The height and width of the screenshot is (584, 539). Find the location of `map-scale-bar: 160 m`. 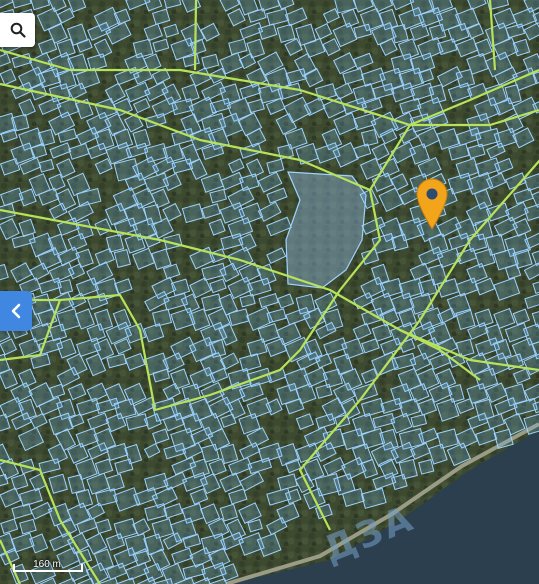

map-scale-bar: 160 m is located at coordinates (48, 565).